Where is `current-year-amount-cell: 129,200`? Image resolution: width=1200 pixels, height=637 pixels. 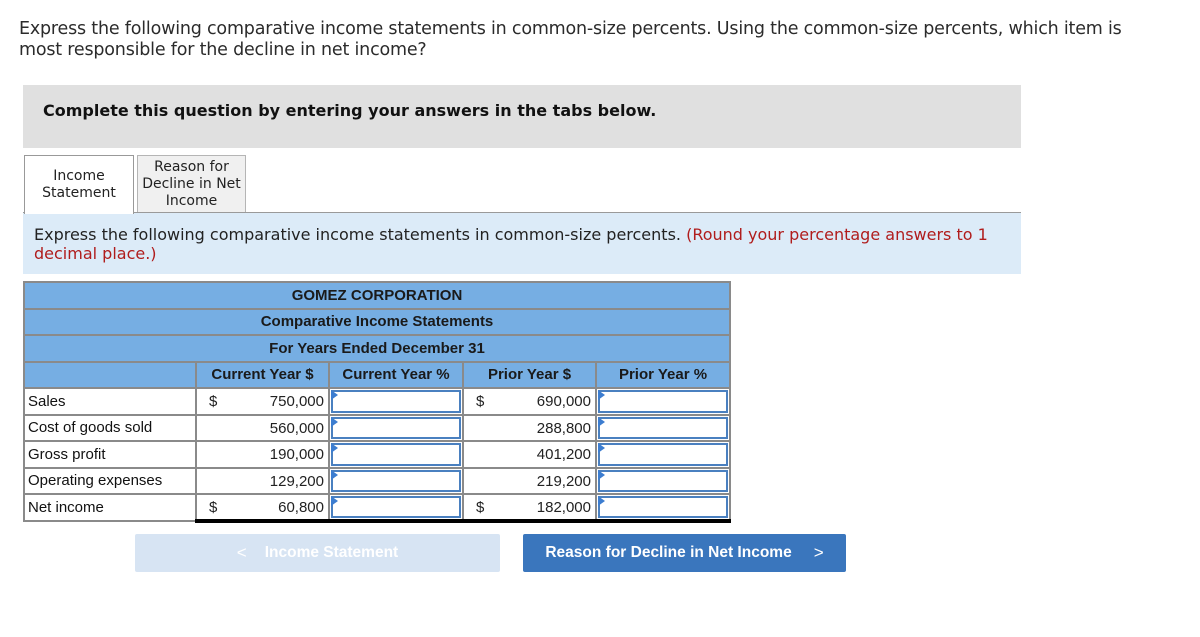 current-year-amount-cell: 129,200 is located at coordinates (262, 480).